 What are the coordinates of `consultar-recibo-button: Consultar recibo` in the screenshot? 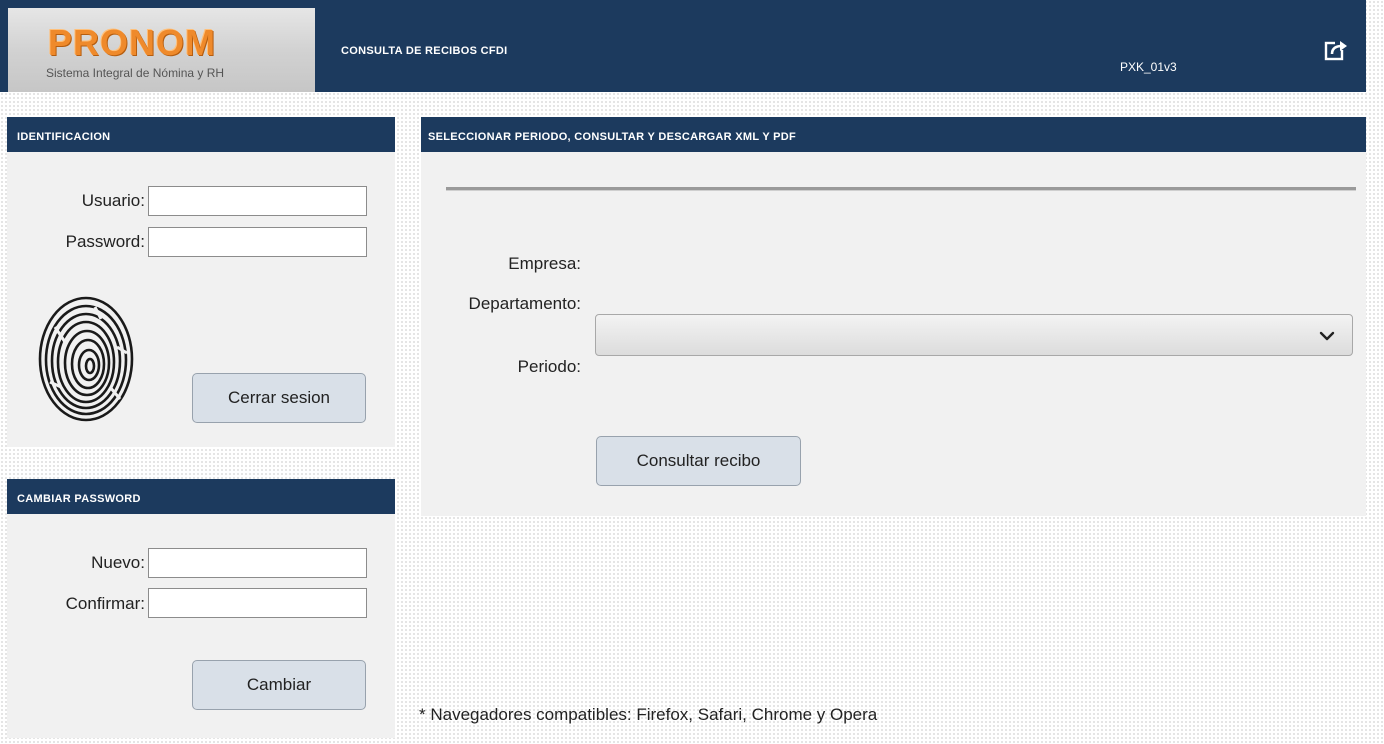 It's located at (698, 461).